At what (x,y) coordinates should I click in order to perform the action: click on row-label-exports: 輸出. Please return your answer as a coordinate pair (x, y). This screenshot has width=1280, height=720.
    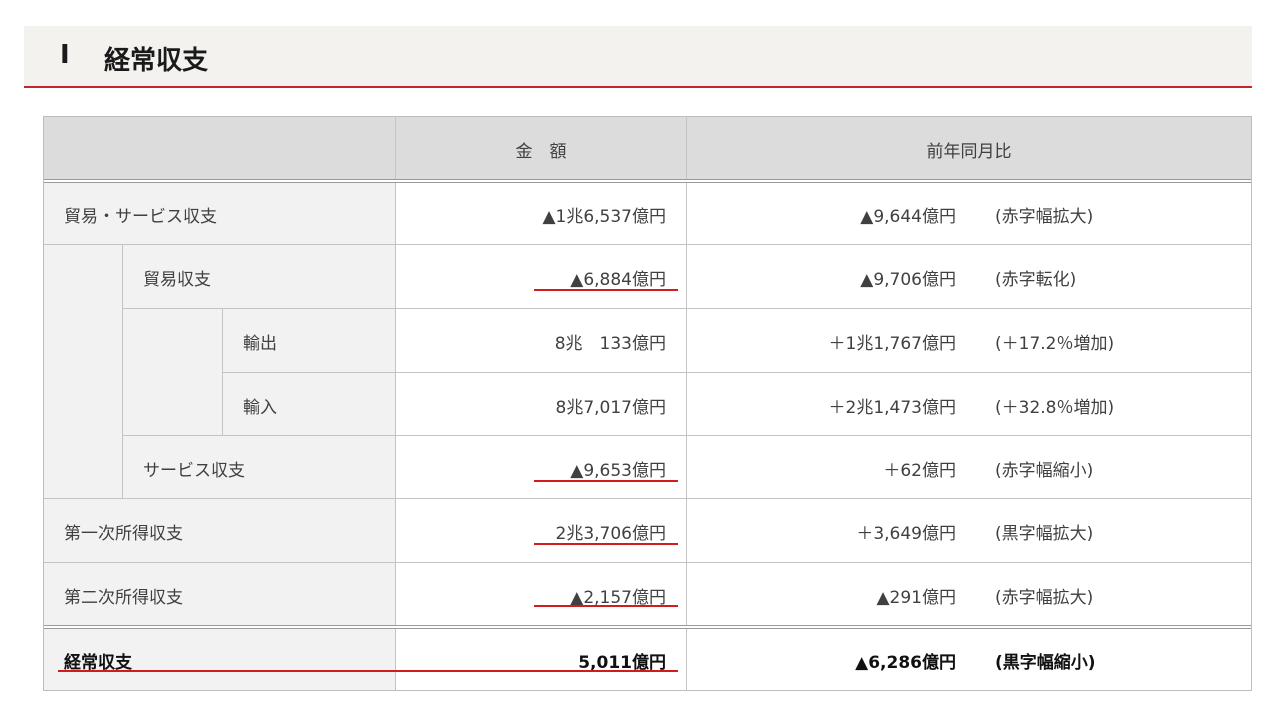
    Looking at the image, I should click on (309, 341).